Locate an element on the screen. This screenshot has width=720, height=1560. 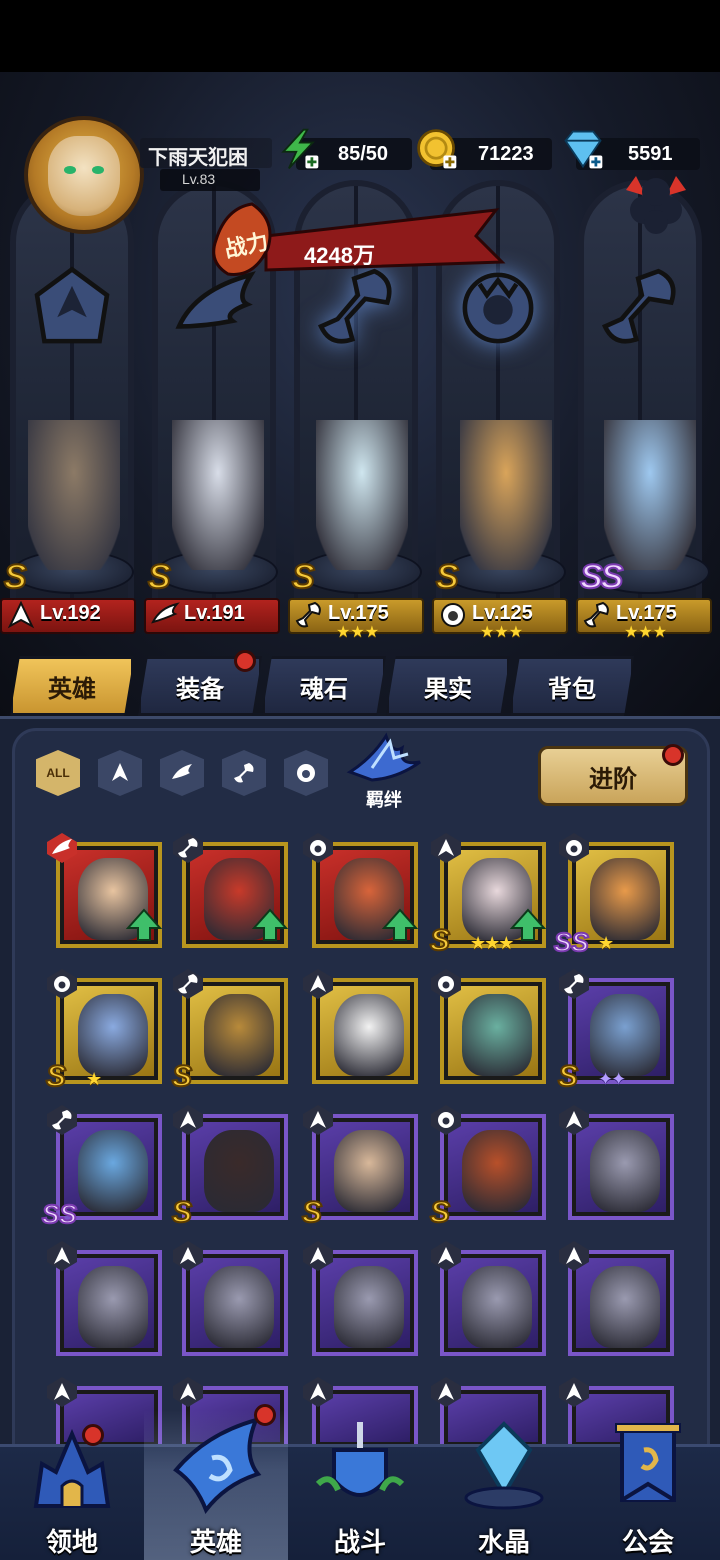
warrior-emblem-icon is located at coordinates (72, 308).